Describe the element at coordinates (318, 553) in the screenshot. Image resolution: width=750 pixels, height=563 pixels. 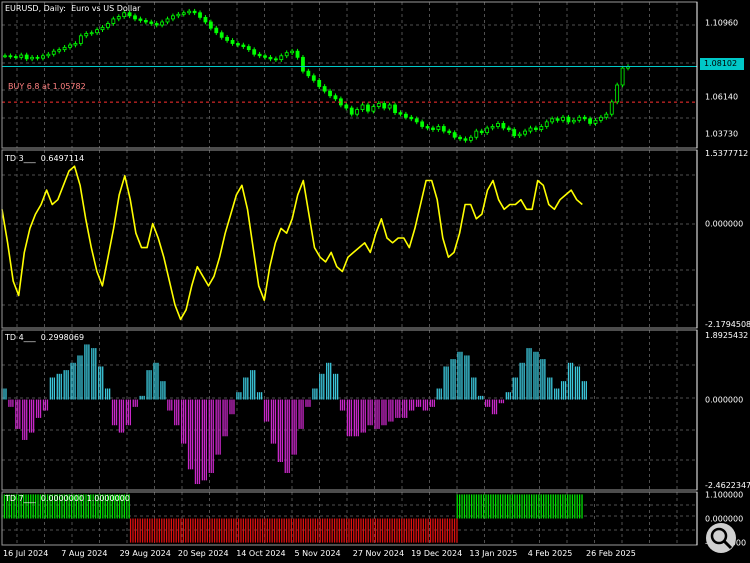
I see `x-tick-label: 5 Nov 2024` at that location.